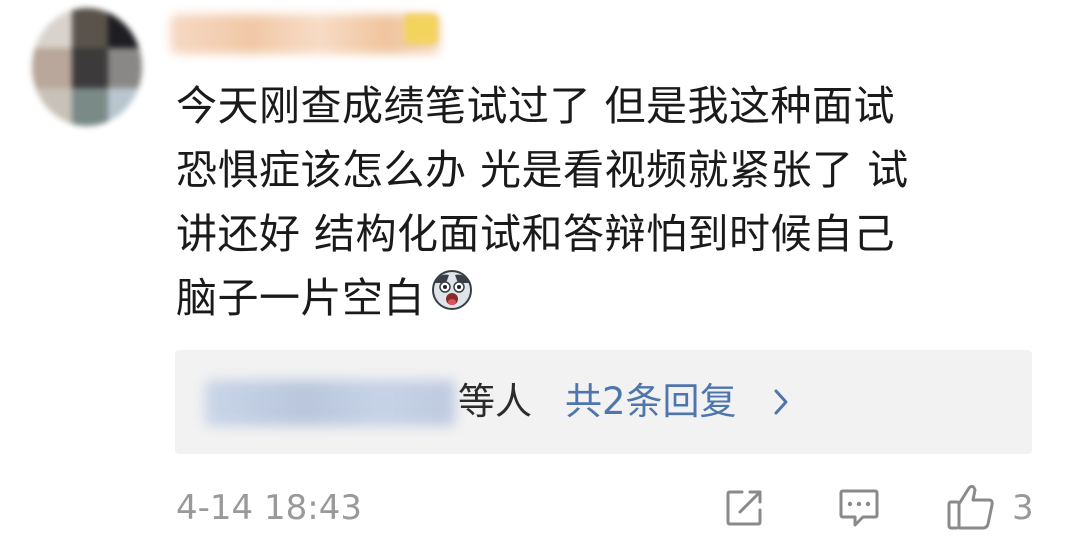 The width and height of the screenshot is (1069, 546). I want to click on reply-suffix: 等人, so click(495, 401).